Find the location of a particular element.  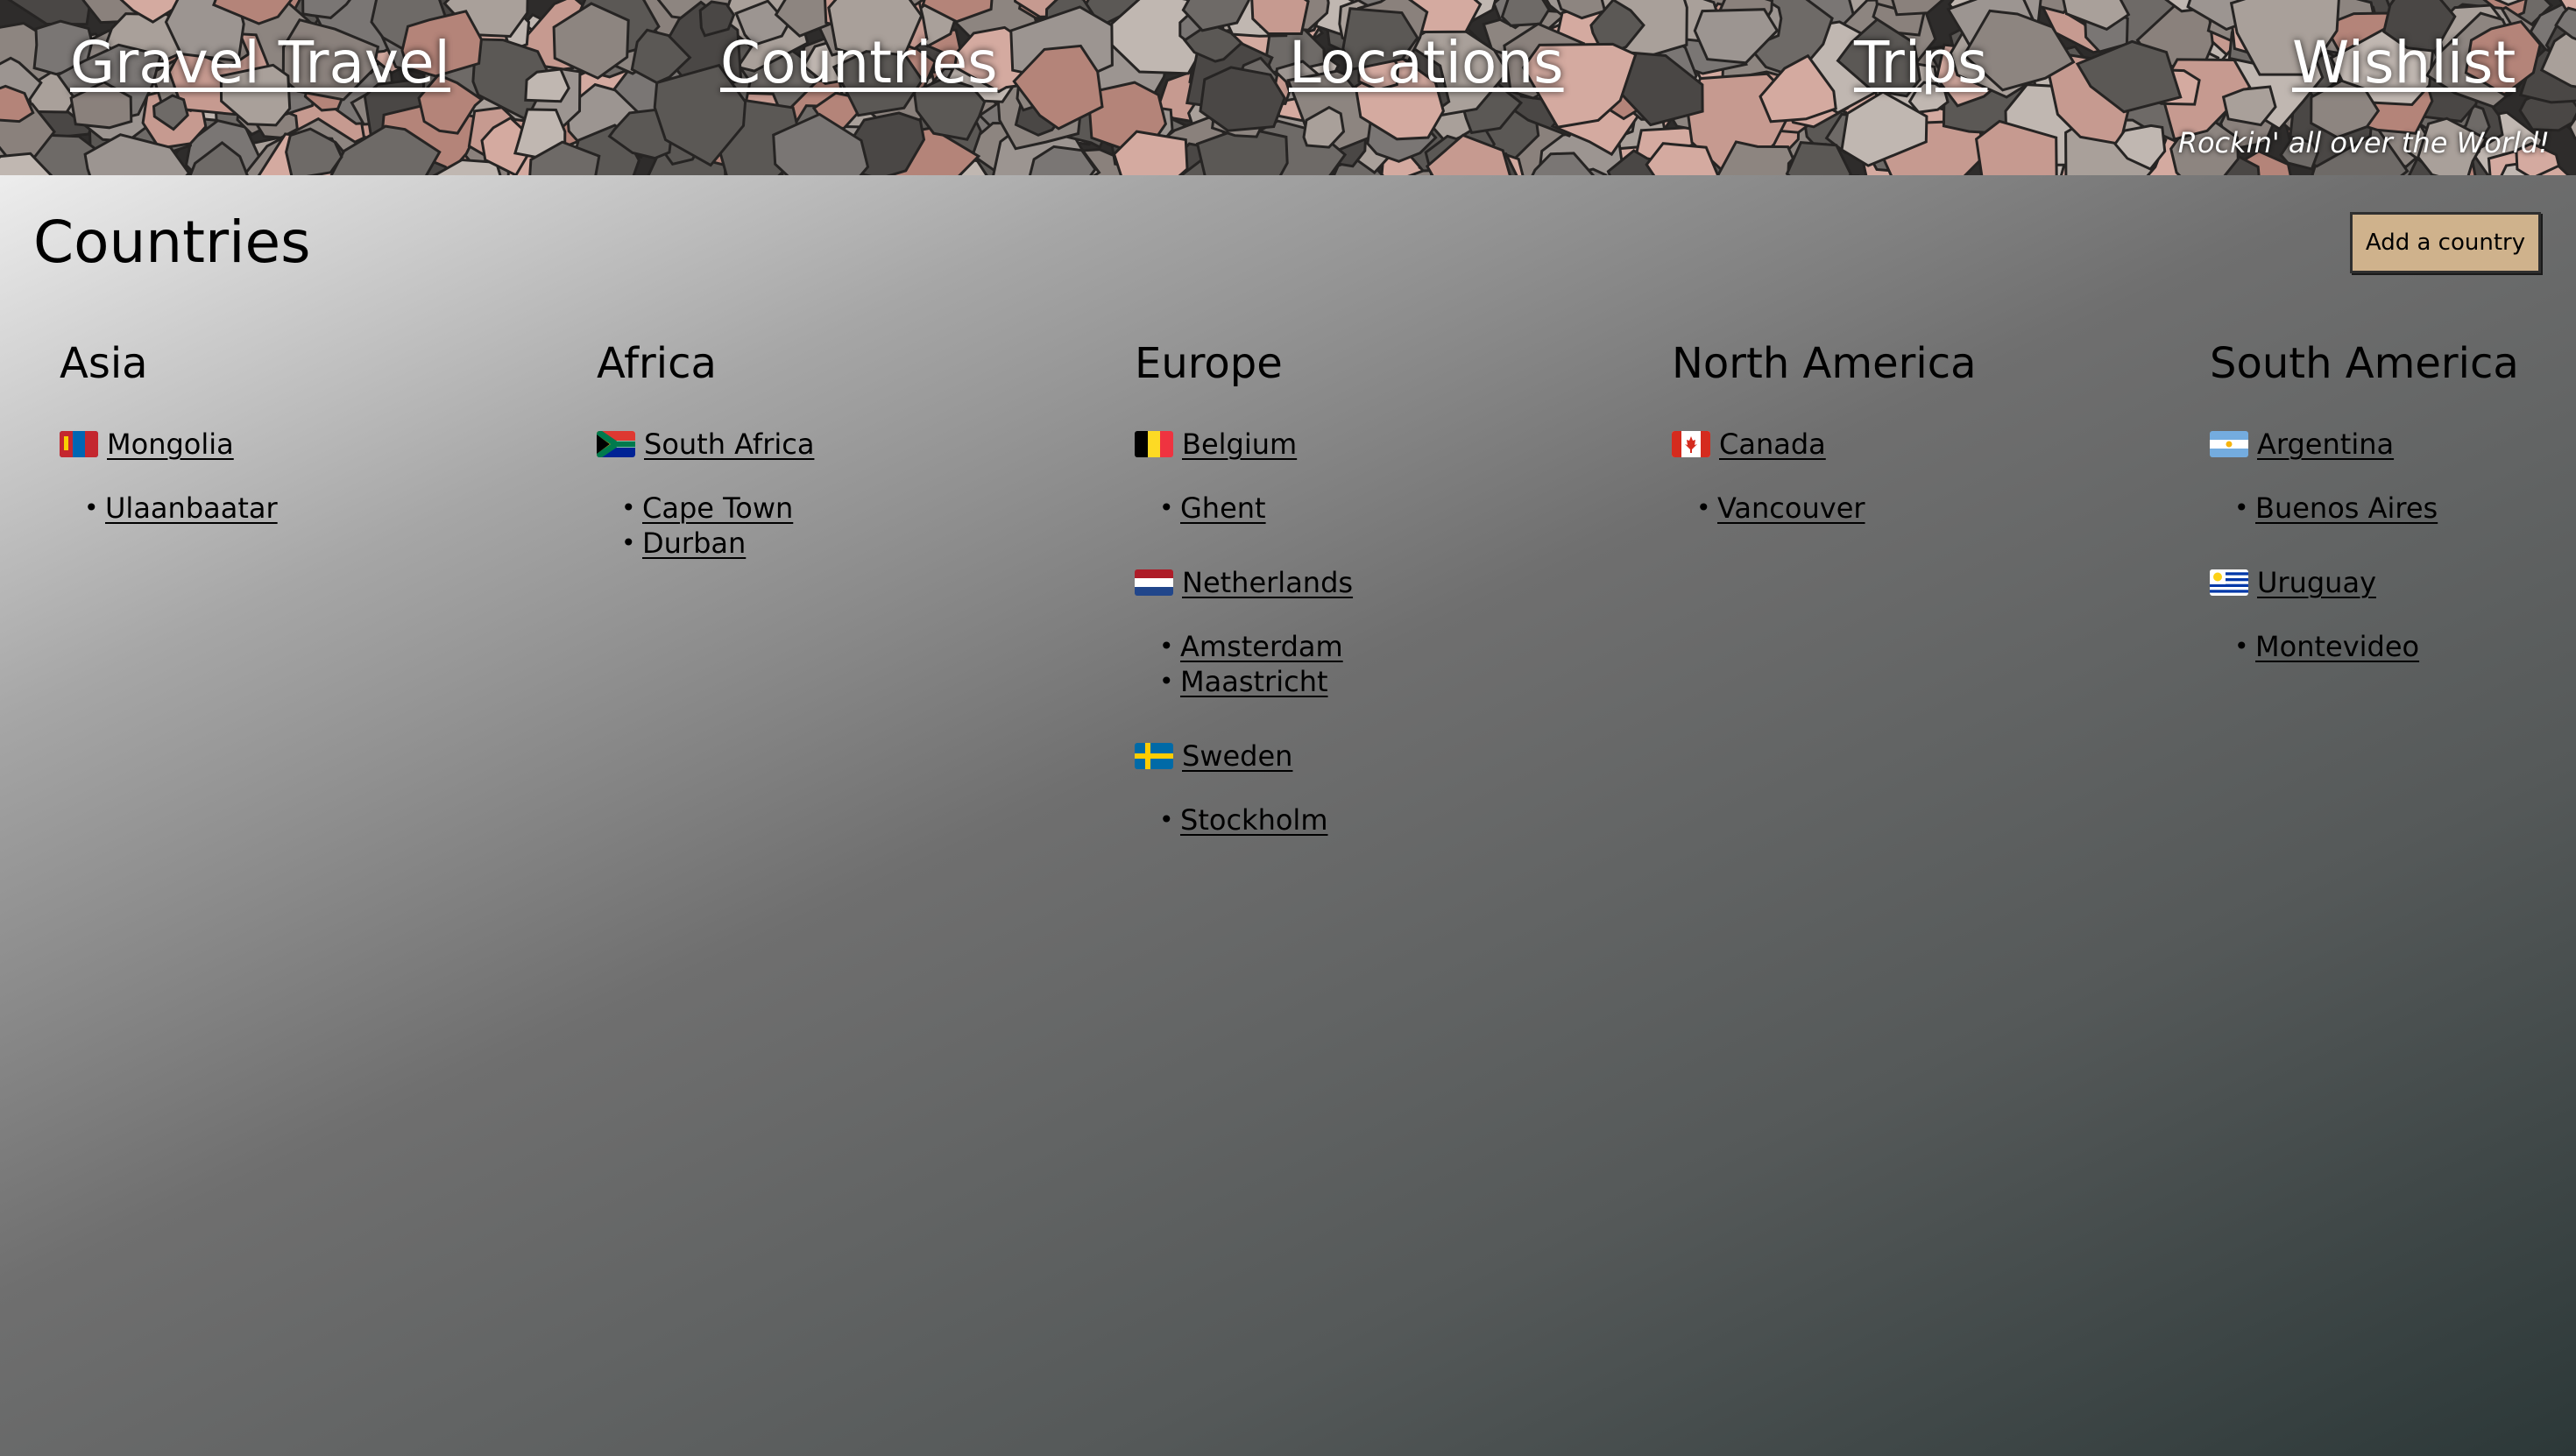

country-row: Argentina is located at coordinates (2393, 444).